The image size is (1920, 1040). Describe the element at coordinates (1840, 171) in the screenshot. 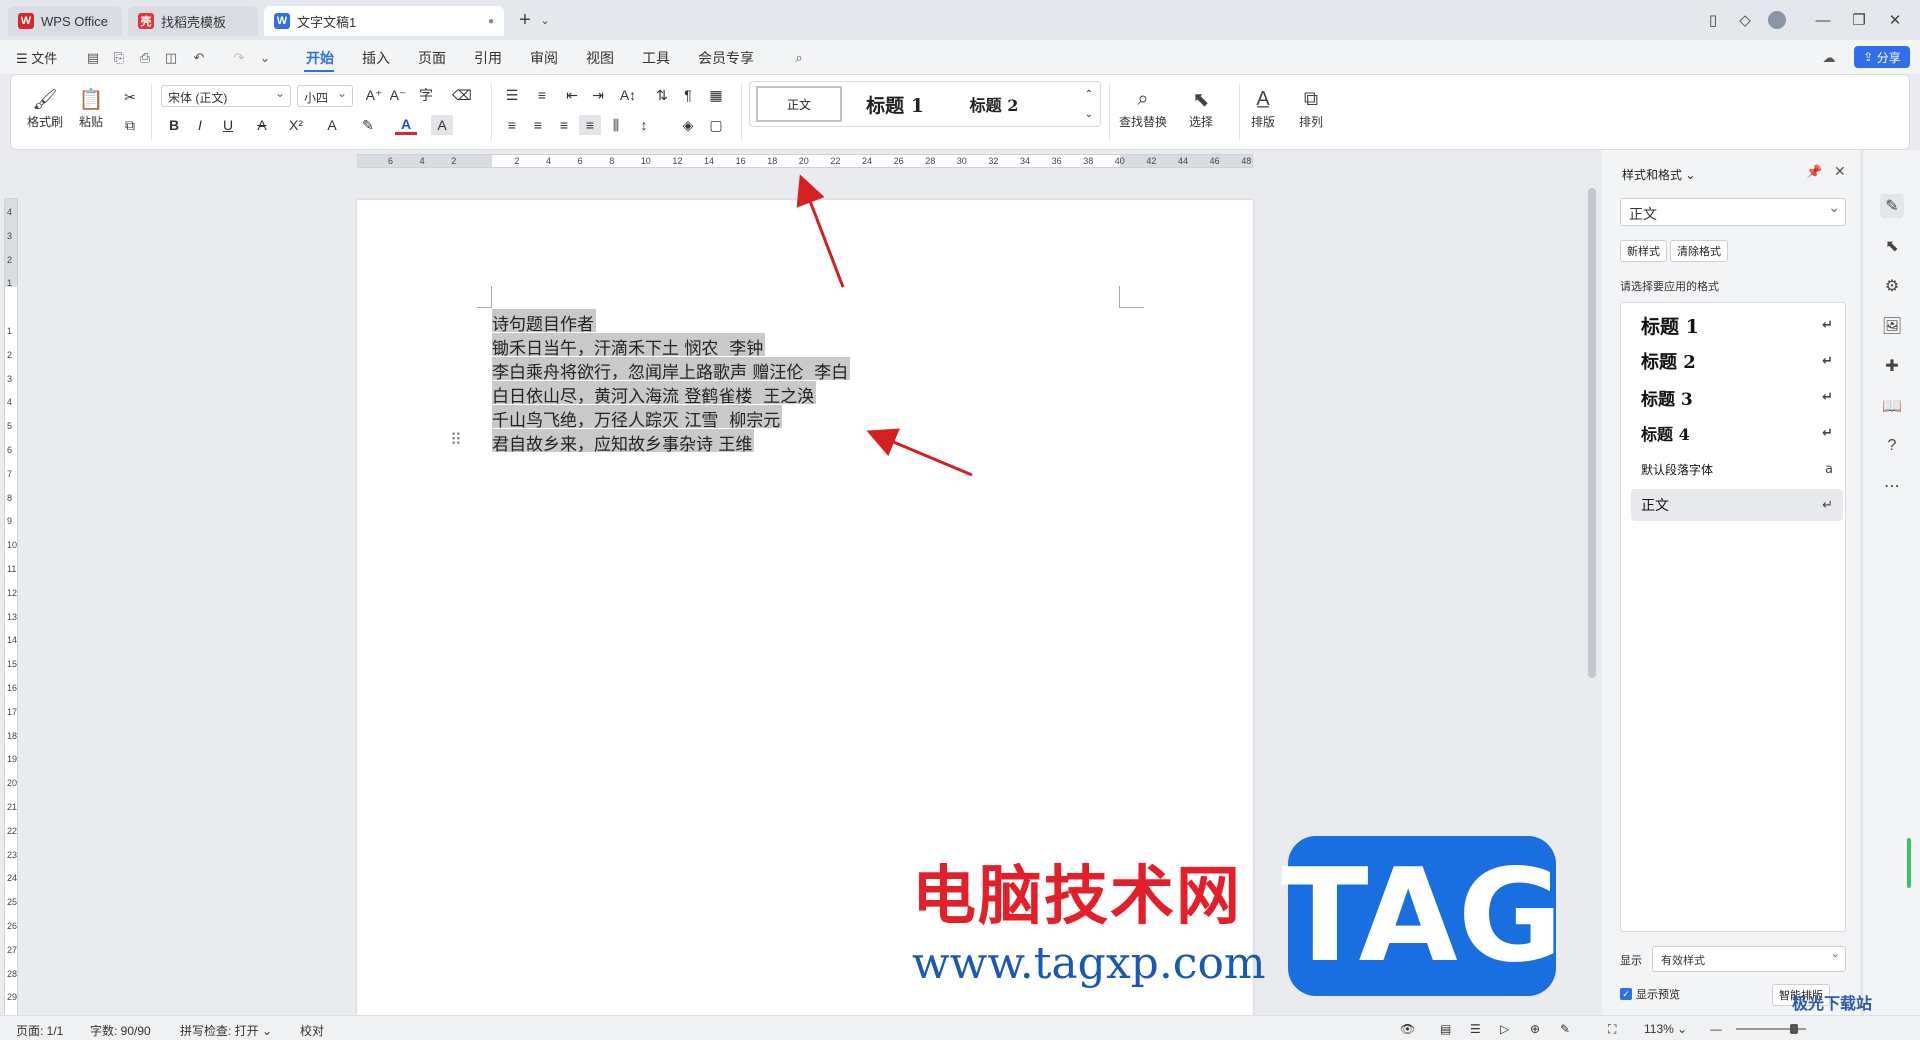

I see `panel-close-icon: ✕` at that location.